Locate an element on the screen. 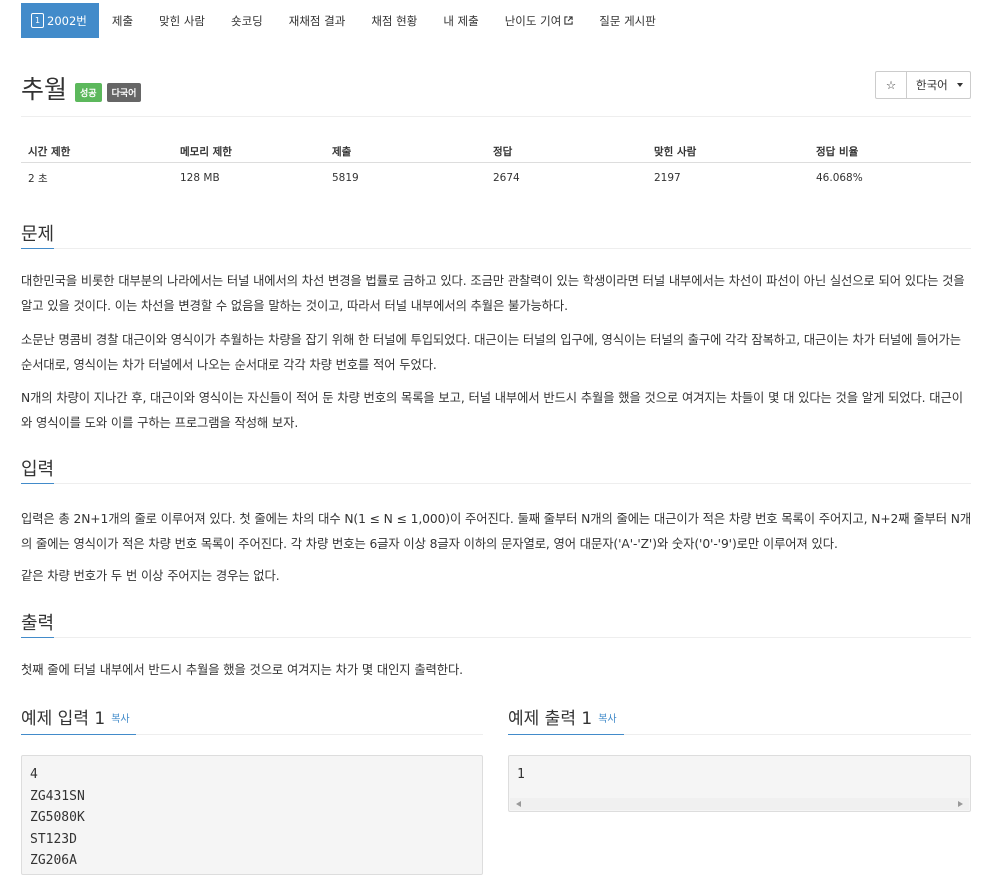  header-submissions: 제출 is located at coordinates (405, 151).